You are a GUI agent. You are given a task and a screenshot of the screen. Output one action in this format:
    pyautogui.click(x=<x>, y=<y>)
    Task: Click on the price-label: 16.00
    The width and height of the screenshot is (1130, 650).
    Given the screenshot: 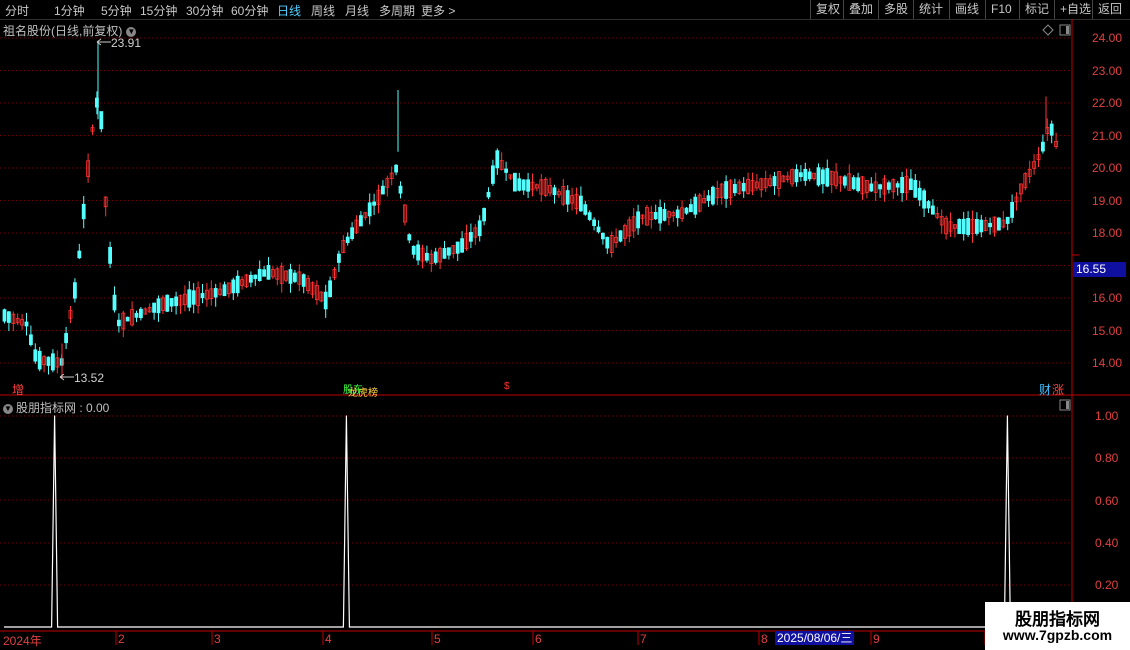 What is the action you would take?
    pyautogui.click(x=1107, y=298)
    